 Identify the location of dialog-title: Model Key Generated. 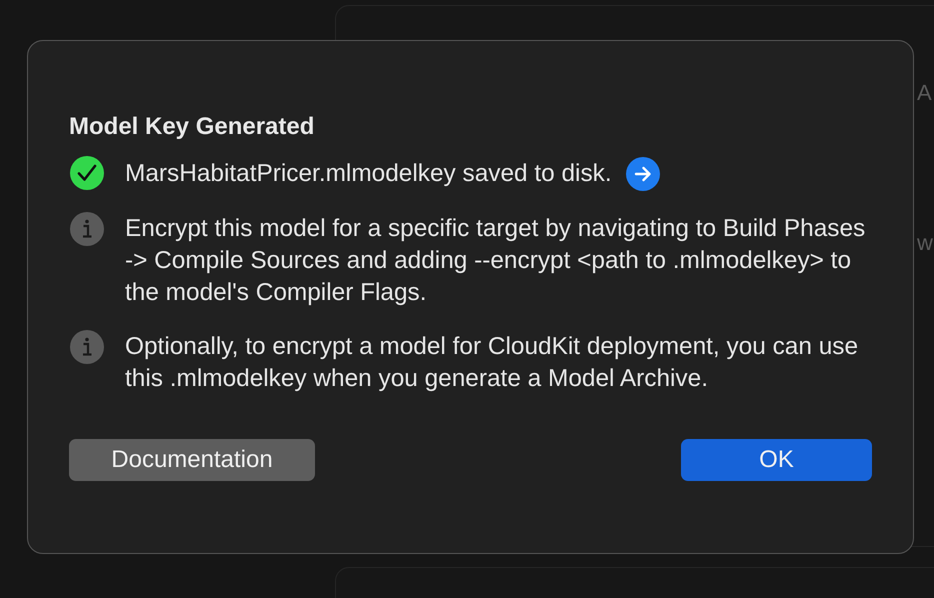
(192, 127).